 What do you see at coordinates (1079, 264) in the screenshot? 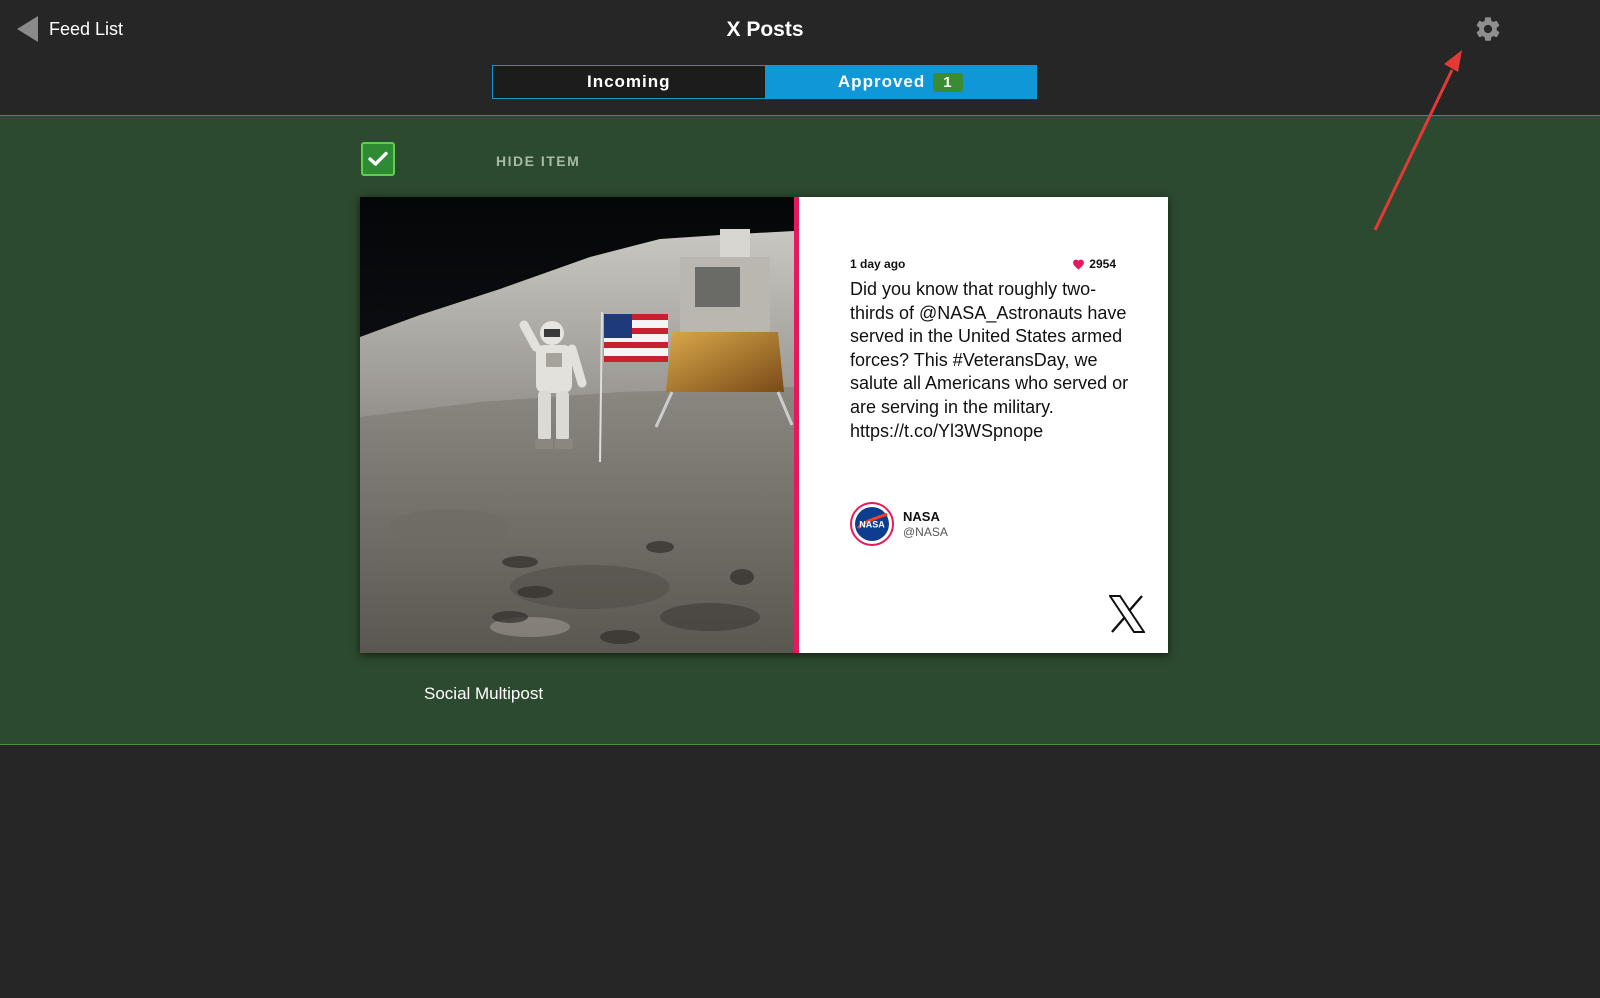
I see `heart-icon` at bounding box center [1079, 264].